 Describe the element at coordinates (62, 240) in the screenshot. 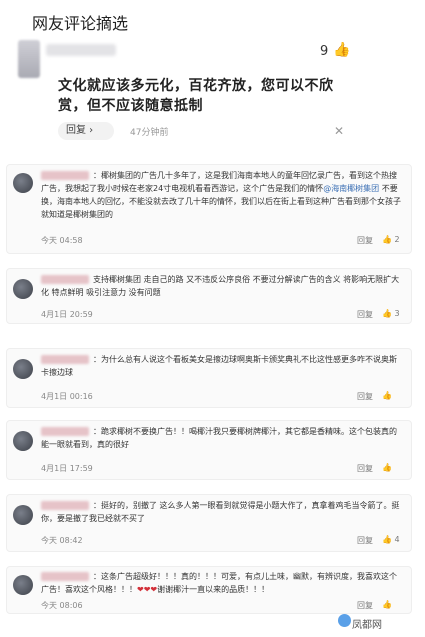

I see `comment-time: 今天 04:58` at that location.